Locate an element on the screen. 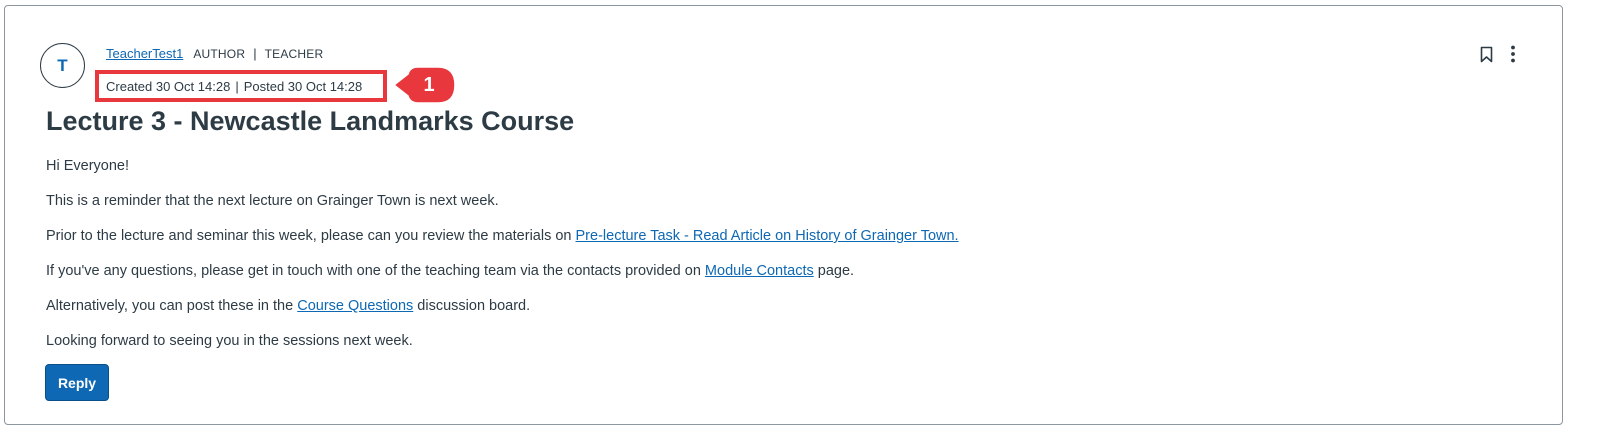  paragraph-text: page. is located at coordinates (834, 271).